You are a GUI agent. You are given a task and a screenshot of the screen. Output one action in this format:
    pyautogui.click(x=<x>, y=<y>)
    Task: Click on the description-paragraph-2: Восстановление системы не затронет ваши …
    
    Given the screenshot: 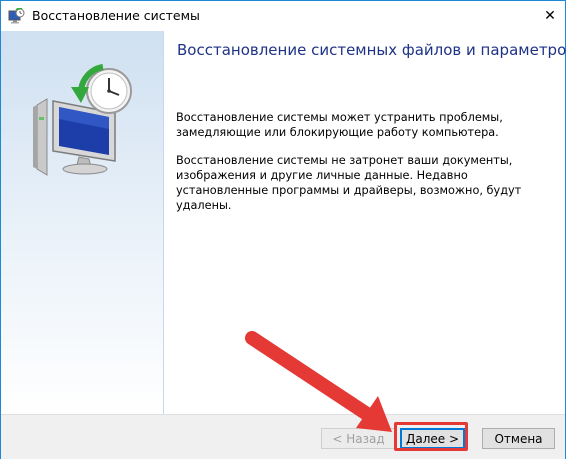 What is the action you would take?
    pyautogui.click(x=349, y=183)
    